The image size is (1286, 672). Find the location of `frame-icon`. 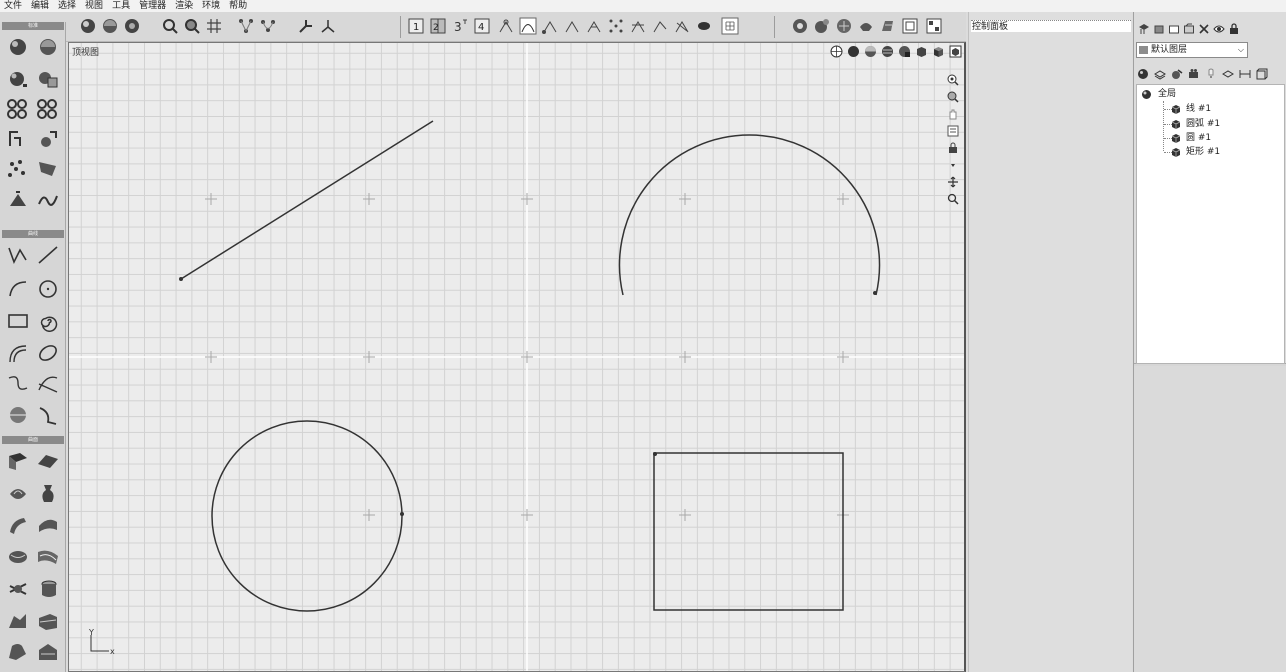

frame-icon is located at coordinates (910, 26).